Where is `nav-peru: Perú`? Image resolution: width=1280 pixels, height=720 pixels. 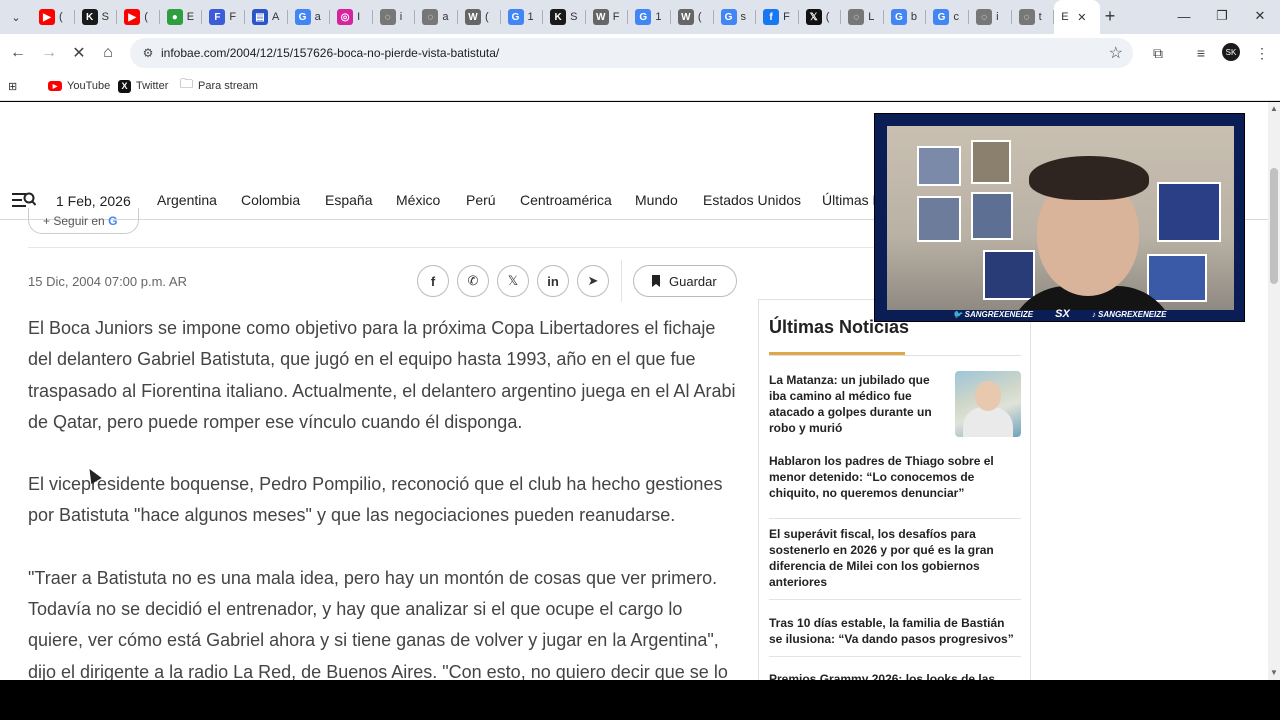
nav-peru: Perú is located at coordinates (481, 200).